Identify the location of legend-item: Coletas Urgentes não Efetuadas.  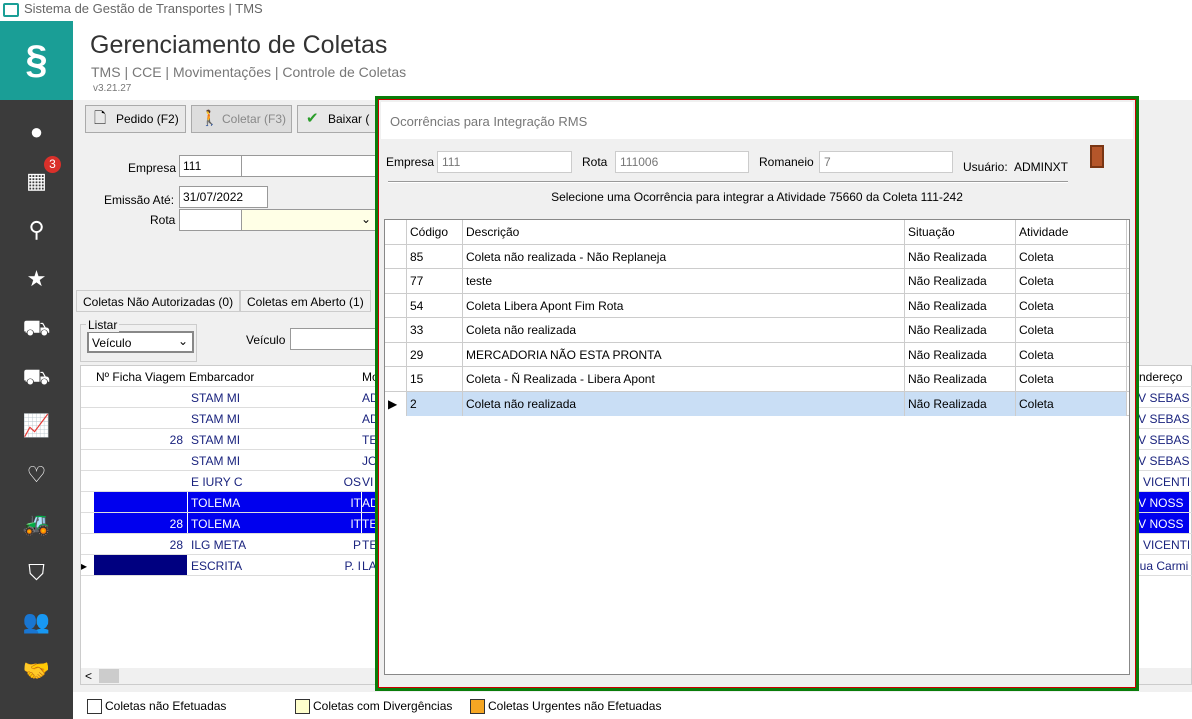
(565, 706).